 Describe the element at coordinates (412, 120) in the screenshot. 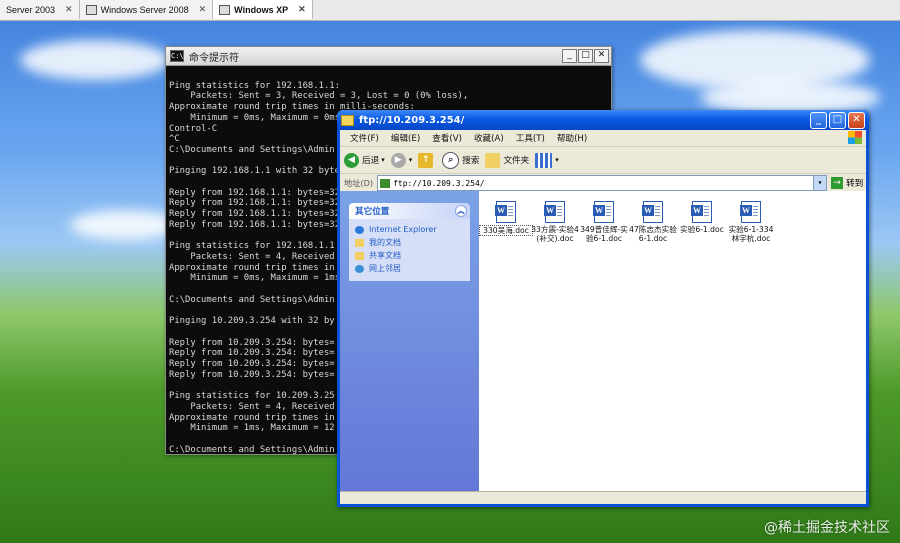

I see `explorer-title: ftp://10.209.3.254/` at that location.